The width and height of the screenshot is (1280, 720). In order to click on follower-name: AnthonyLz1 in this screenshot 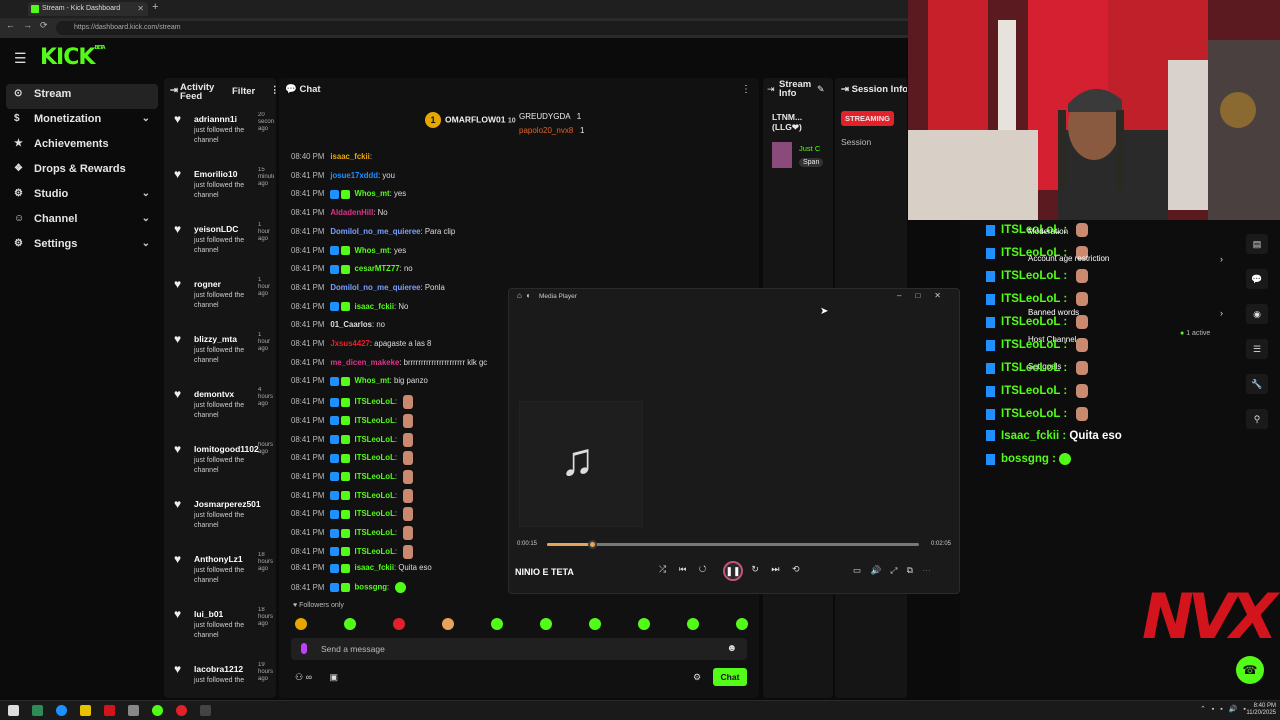, I will do `click(230, 559)`.